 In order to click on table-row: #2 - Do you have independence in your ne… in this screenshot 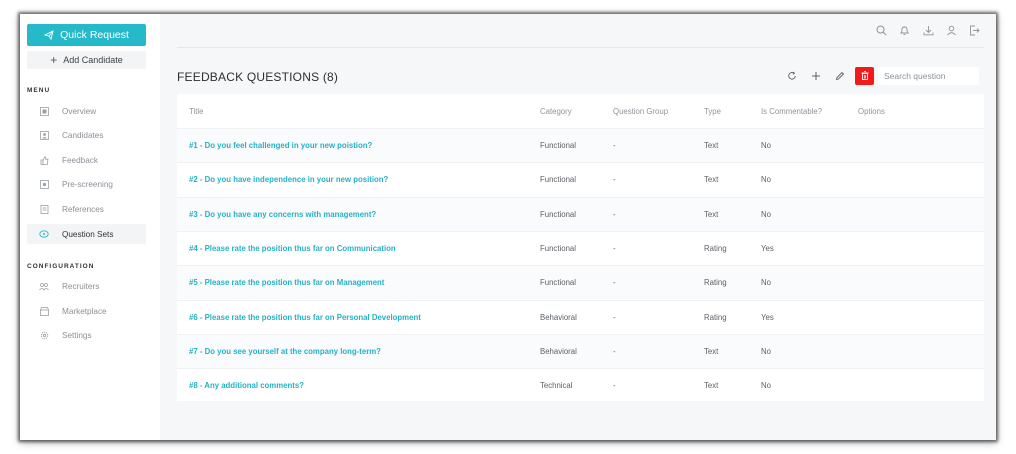, I will do `click(580, 179)`.